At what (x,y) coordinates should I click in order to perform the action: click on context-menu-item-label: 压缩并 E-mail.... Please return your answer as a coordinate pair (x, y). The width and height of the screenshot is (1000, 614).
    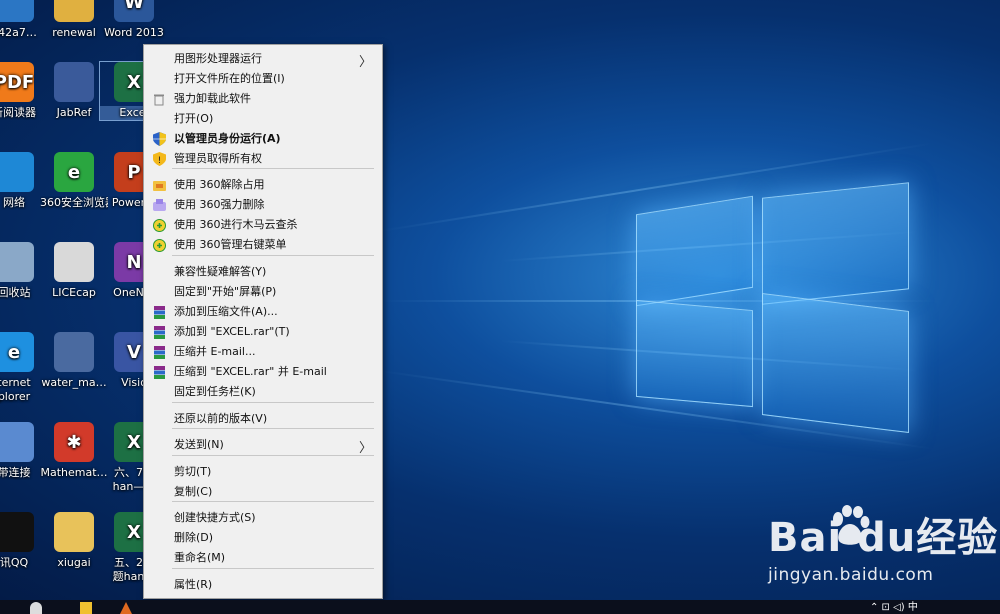
    Looking at the image, I should click on (215, 351).